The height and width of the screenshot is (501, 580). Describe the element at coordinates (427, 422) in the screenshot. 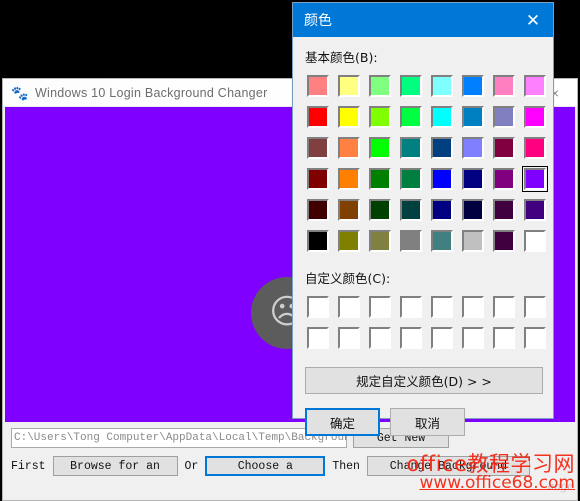

I see `cancel-button: 取消` at that location.